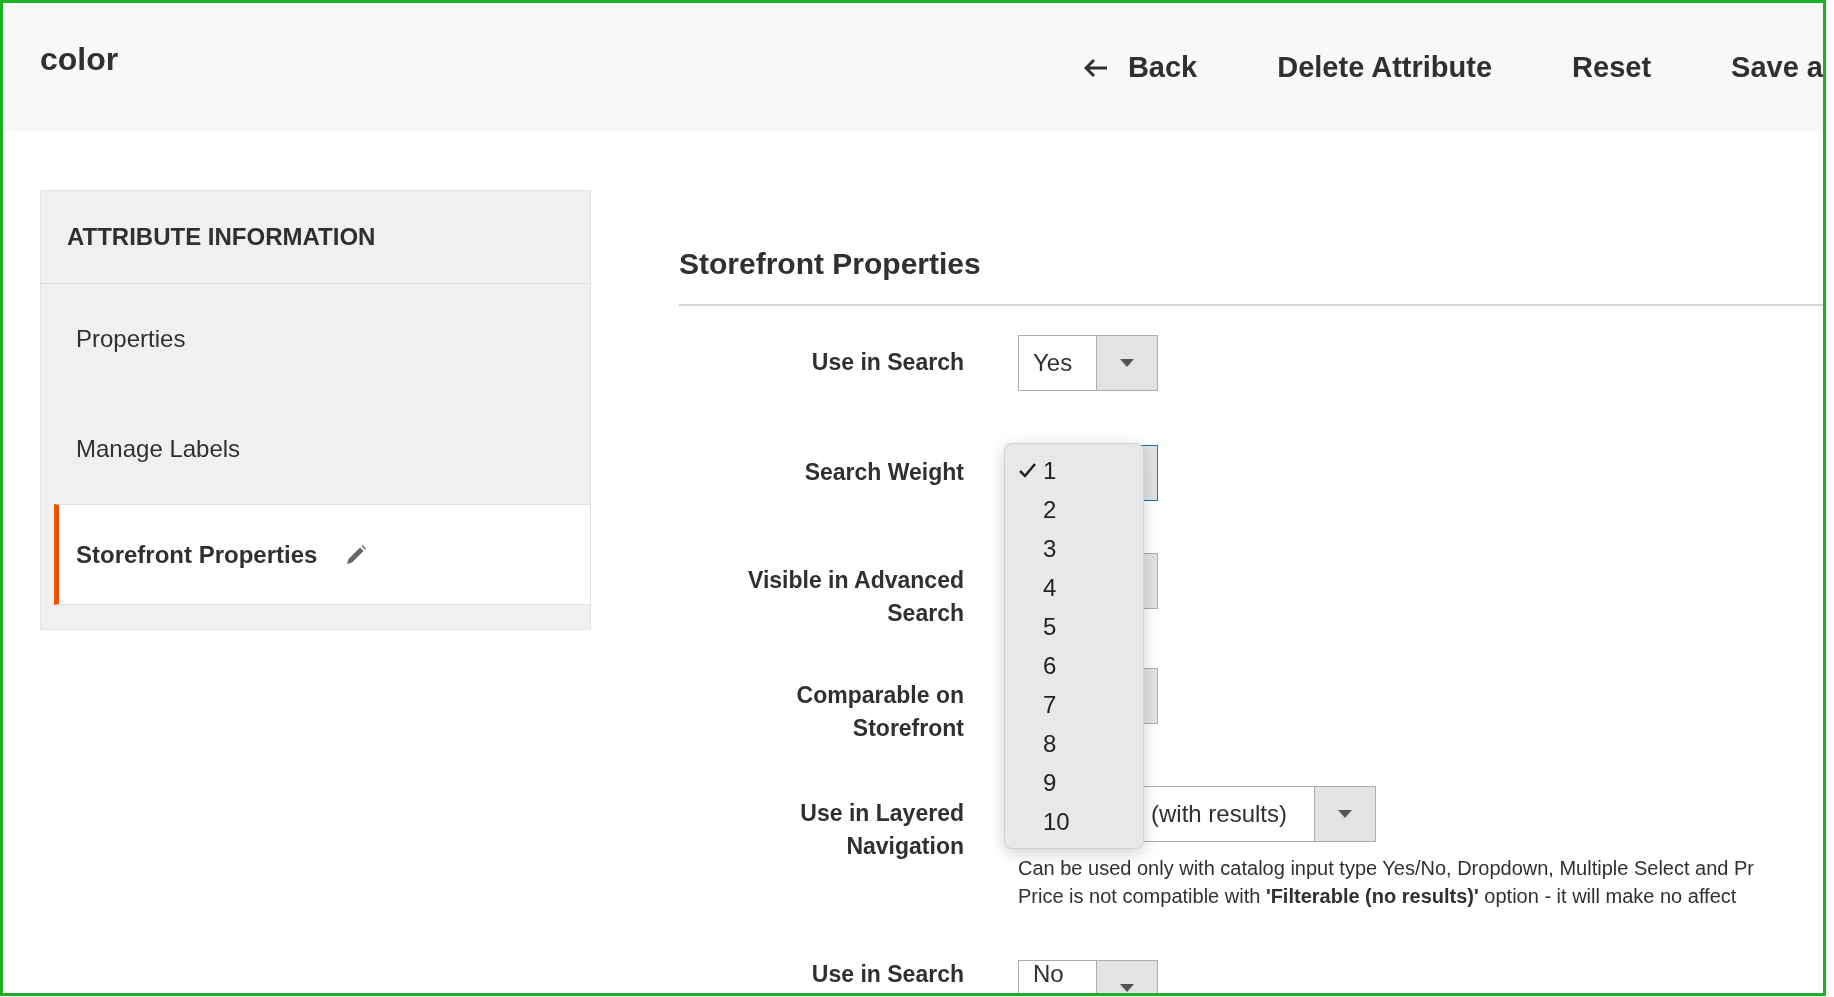  What do you see at coordinates (1378, 896) in the screenshot?
I see `help-text: Price is not compatible with 'Filterable (no results)' option - it will make no affect` at bounding box center [1378, 896].